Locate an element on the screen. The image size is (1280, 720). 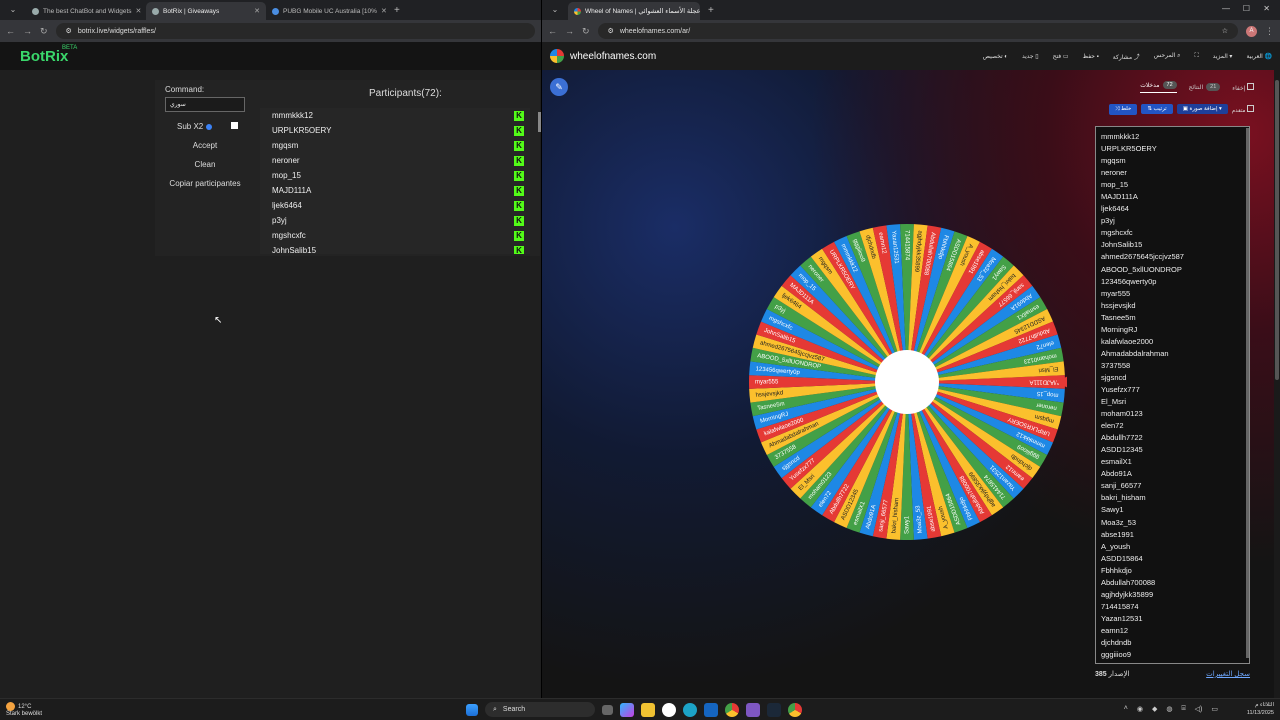
accept-button: Accept is located at coordinates (205, 145).